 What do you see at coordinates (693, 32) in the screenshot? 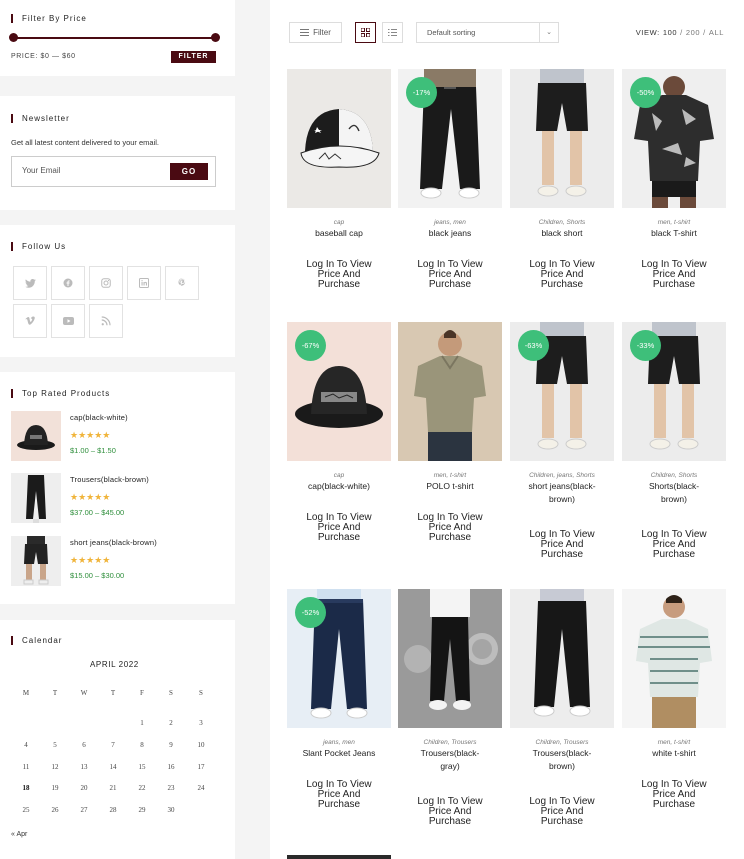
I see `view-200-link: 200` at bounding box center [693, 32].